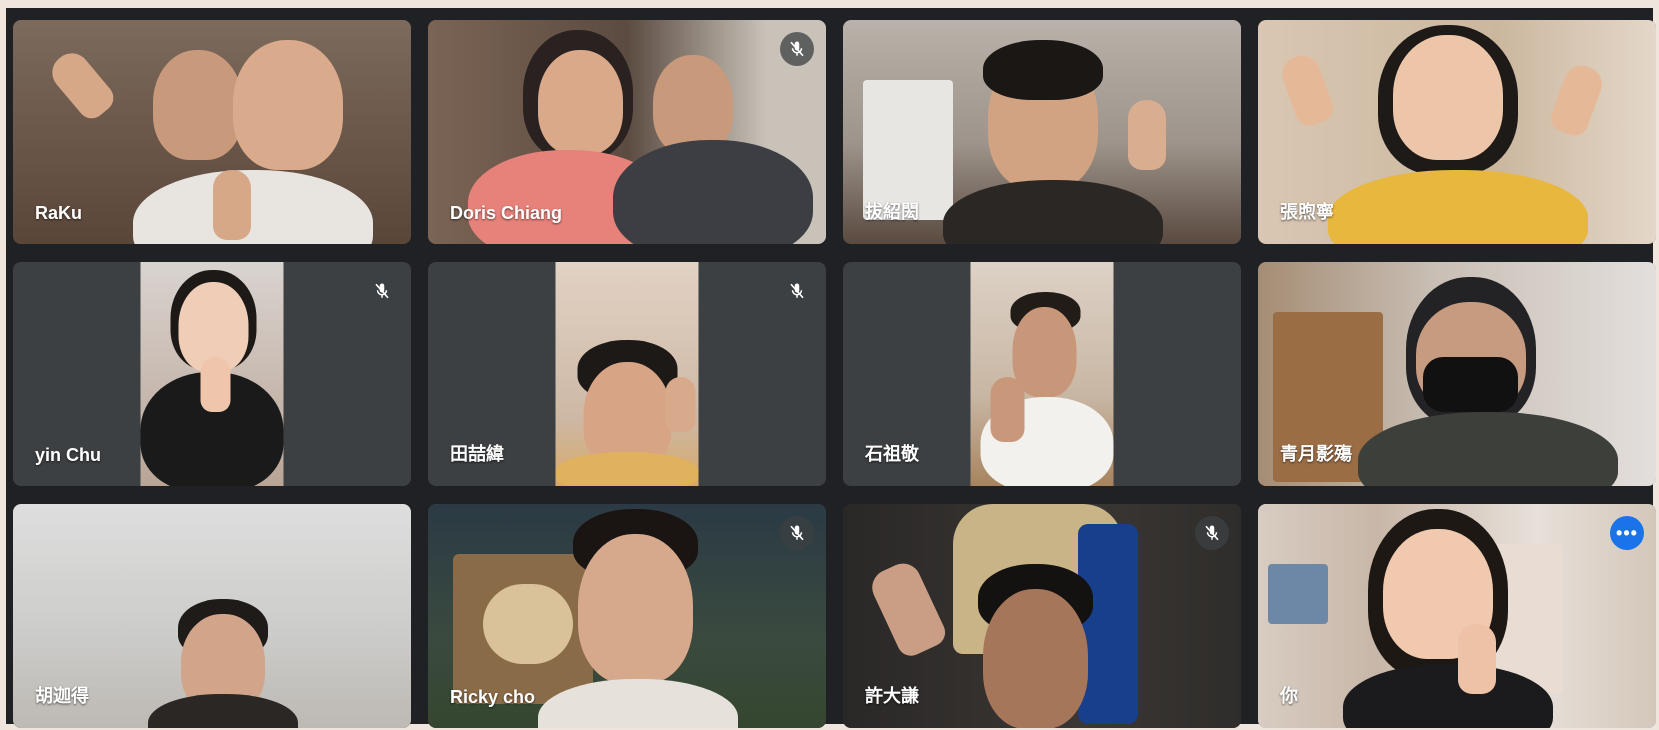 This screenshot has width=1659, height=730. What do you see at coordinates (1457, 132) in the screenshot?
I see `participant-tile-zhang-xu-ning: 張煦寧` at bounding box center [1457, 132].